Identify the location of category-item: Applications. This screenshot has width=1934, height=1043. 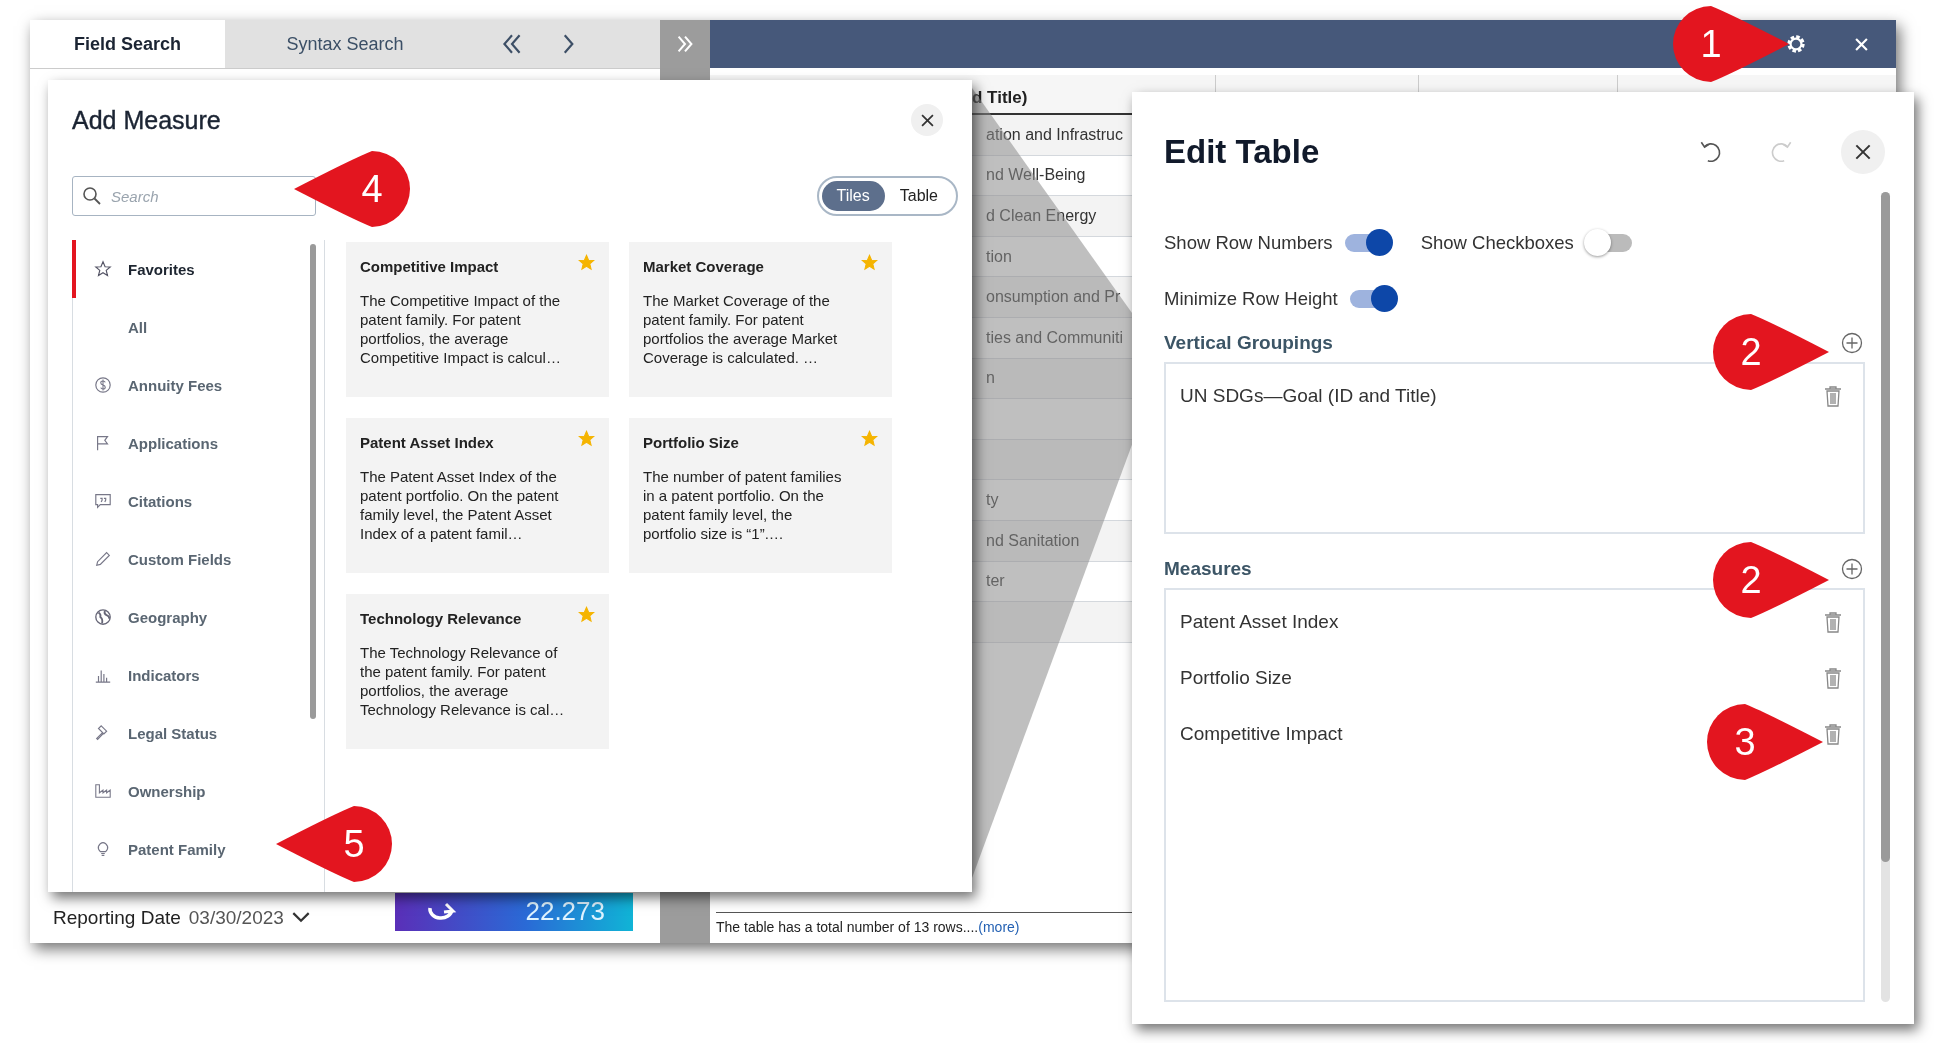
(148, 443).